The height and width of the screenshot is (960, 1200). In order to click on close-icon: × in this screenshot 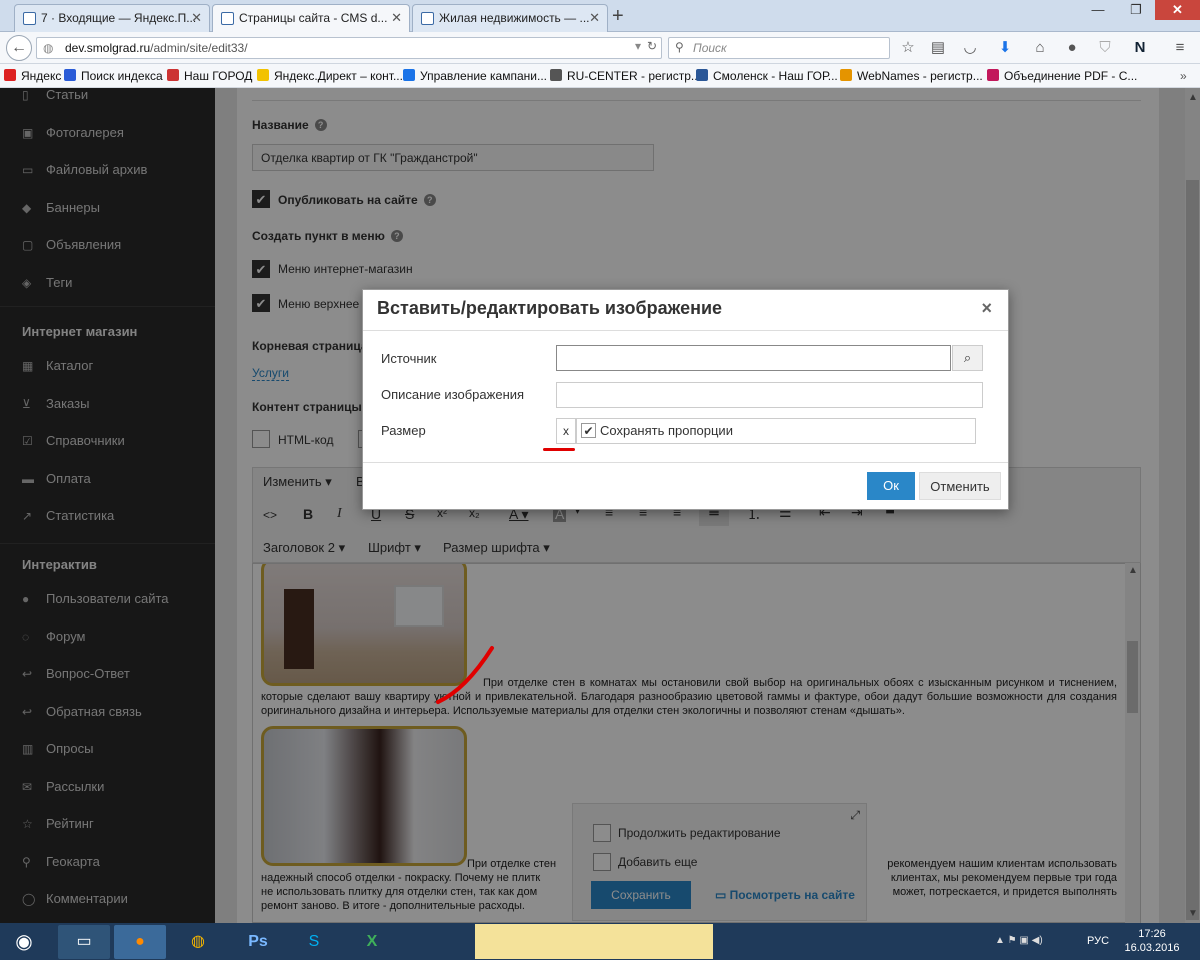, I will do `click(986, 308)`.